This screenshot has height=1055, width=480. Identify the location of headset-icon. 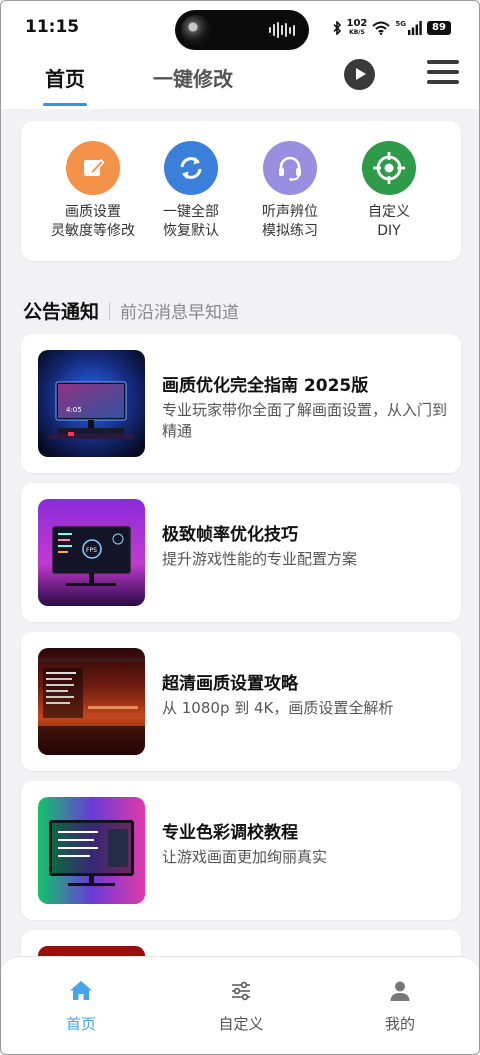
(290, 168).